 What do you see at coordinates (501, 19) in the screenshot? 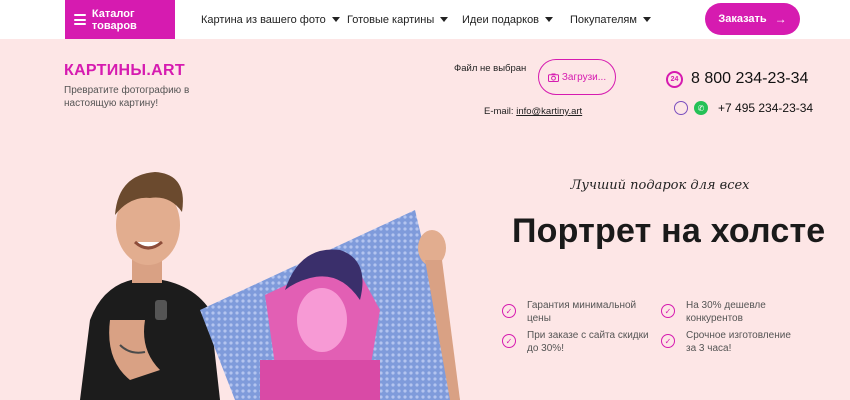
I see `nav-item-label: Идеи подарков` at bounding box center [501, 19].